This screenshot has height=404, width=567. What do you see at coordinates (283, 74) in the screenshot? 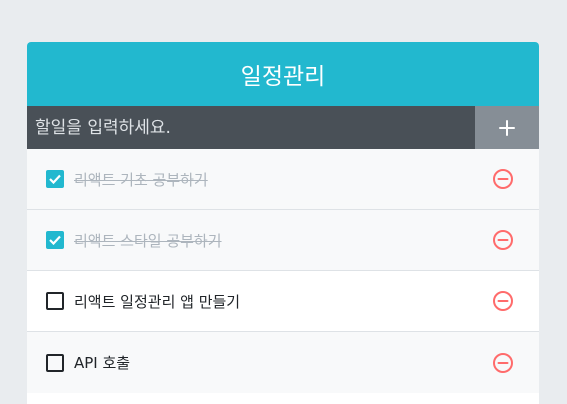
I see `app-title: 일정관리` at bounding box center [283, 74].